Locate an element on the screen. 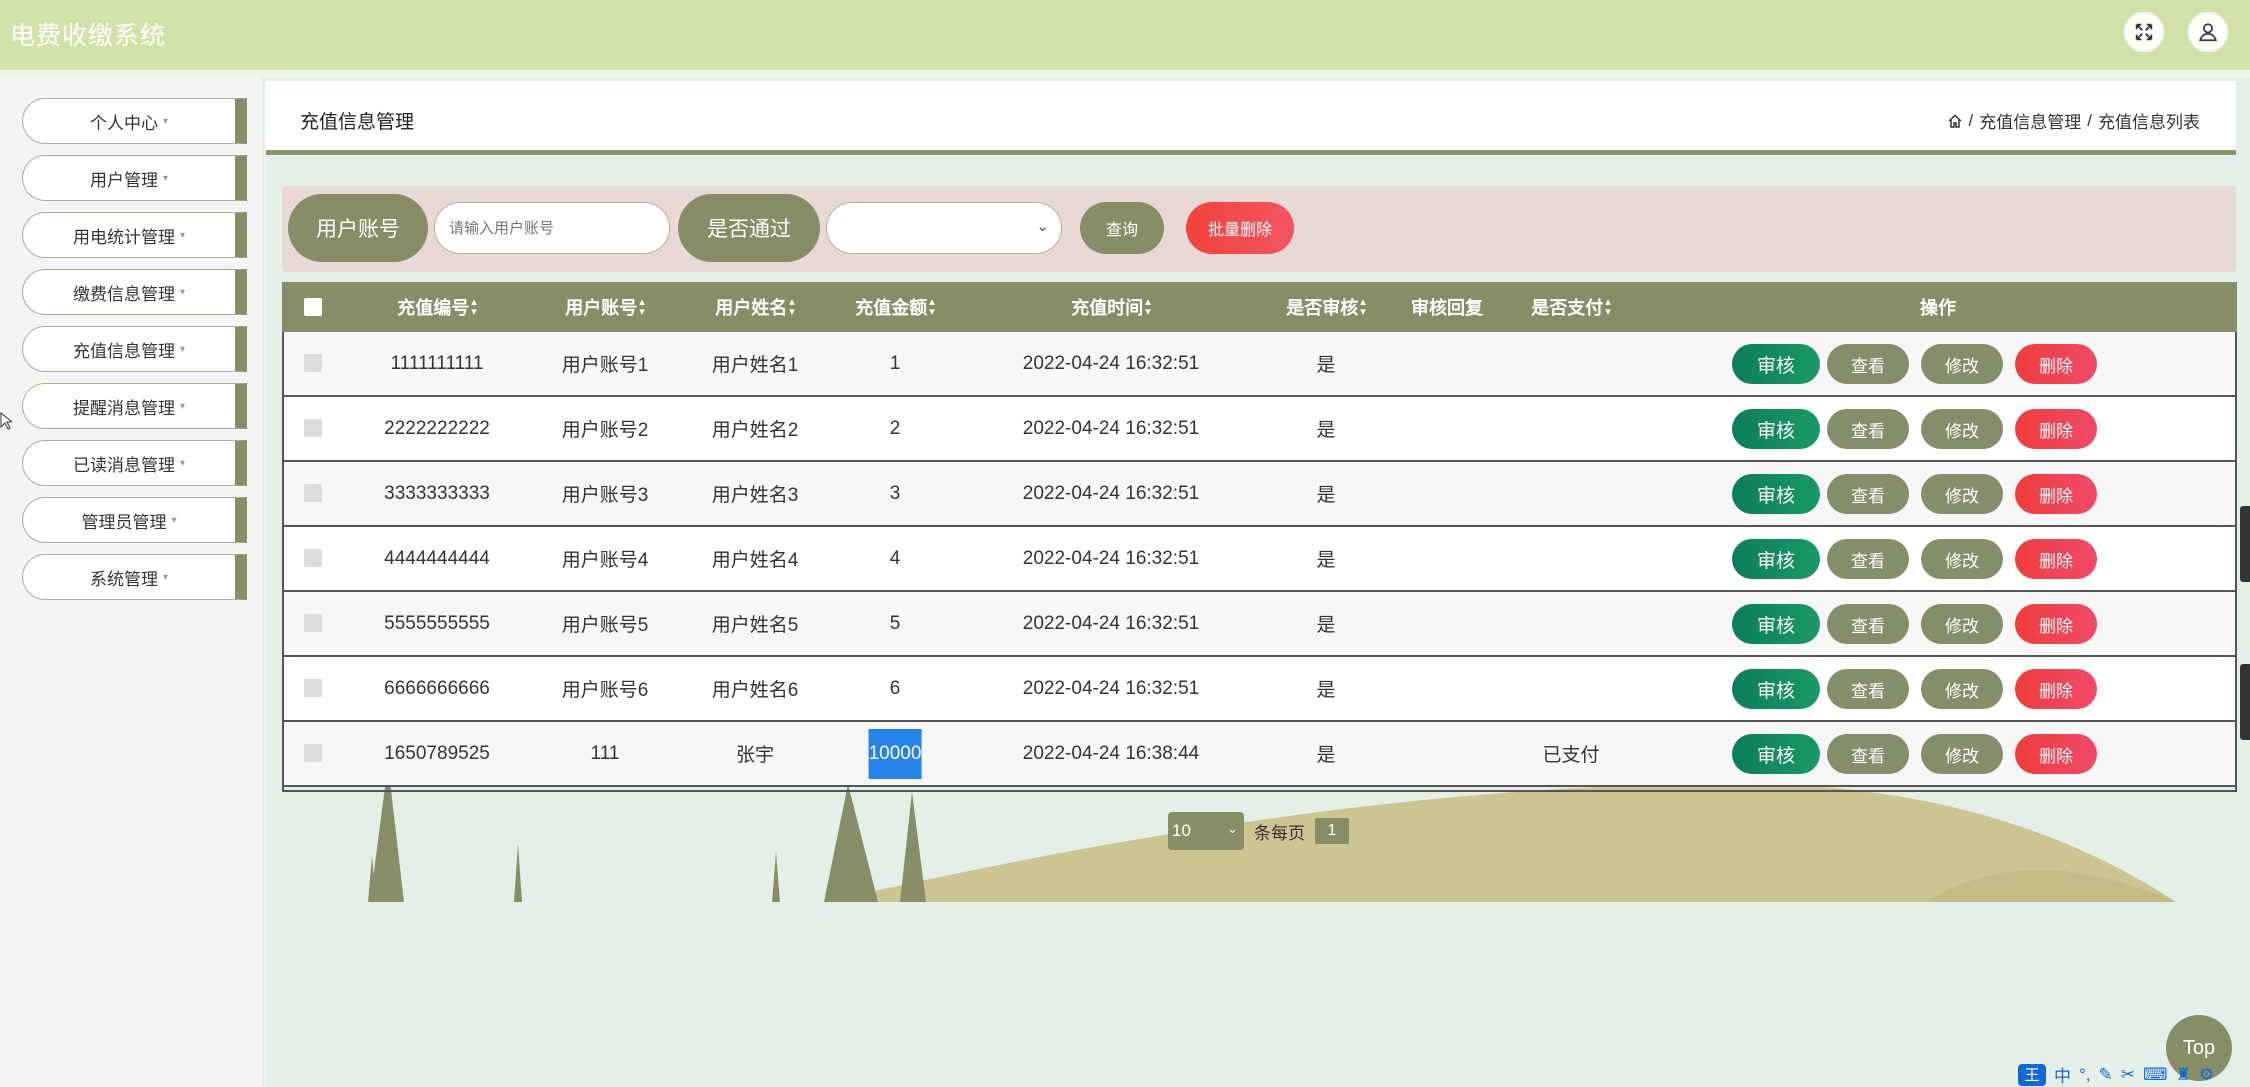 This screenshot has width=2250, height=1087. page-size-select: 10 ⌄ is located at coordinates (1206, 831).